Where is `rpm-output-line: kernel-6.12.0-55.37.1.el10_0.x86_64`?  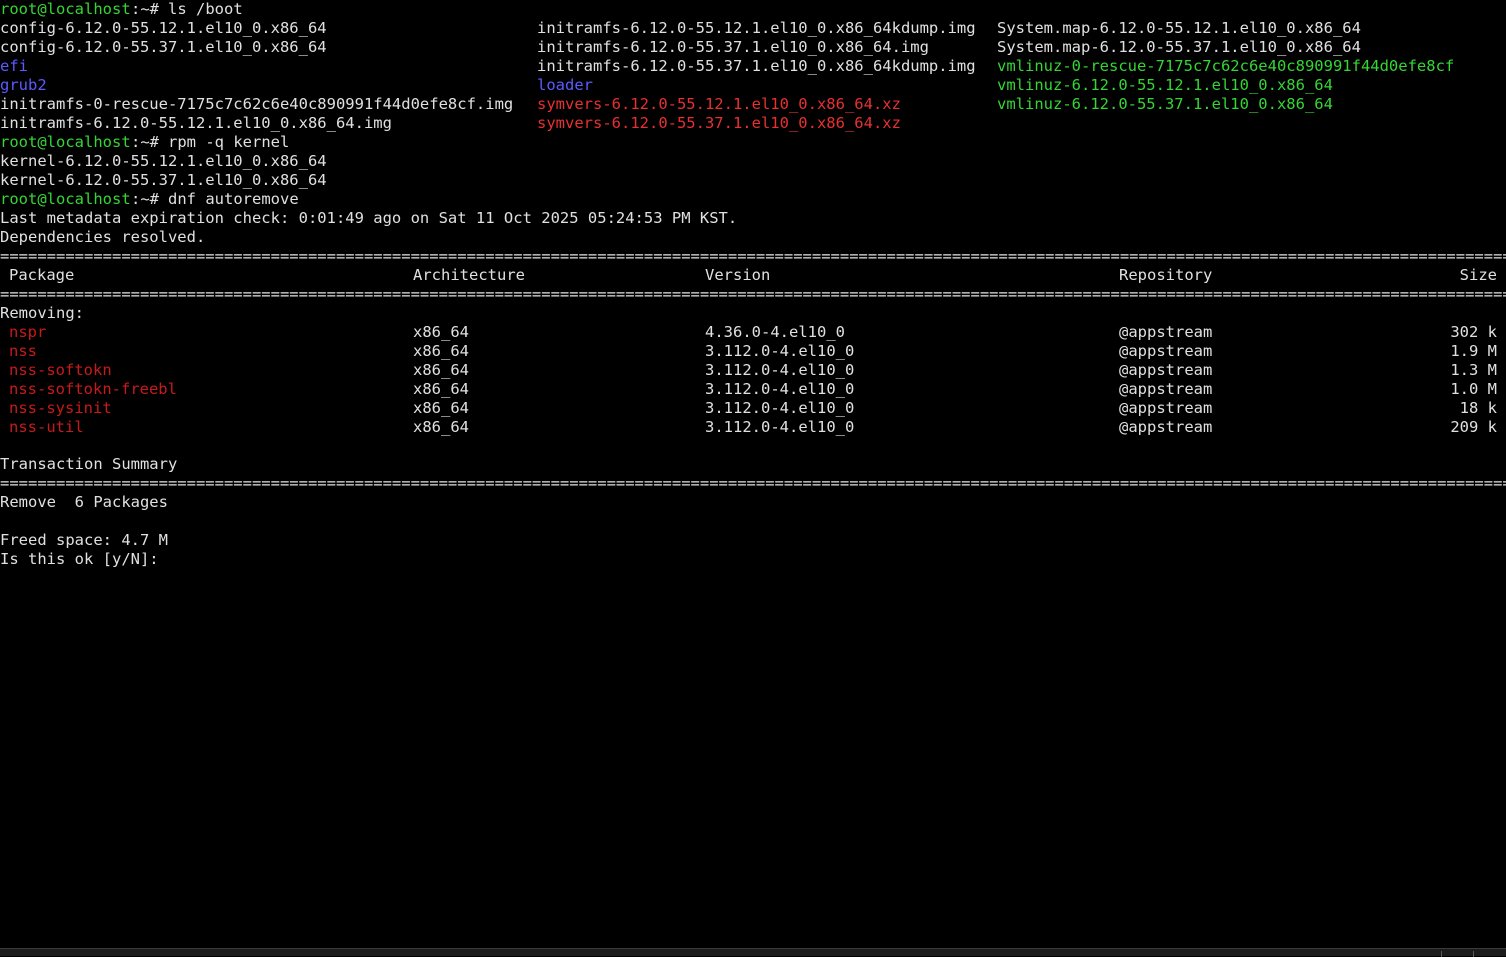
rpm-output-line: kernel-6.12.0-55.37.1.el10_0.x86_64 is located at coordinates (753, 180).